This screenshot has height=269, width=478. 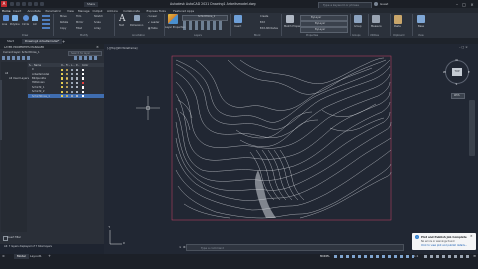 What do you see at coordinates (417, 237) in the screenshot?
I see `info-icon: i` at bounding box center [417, 237].